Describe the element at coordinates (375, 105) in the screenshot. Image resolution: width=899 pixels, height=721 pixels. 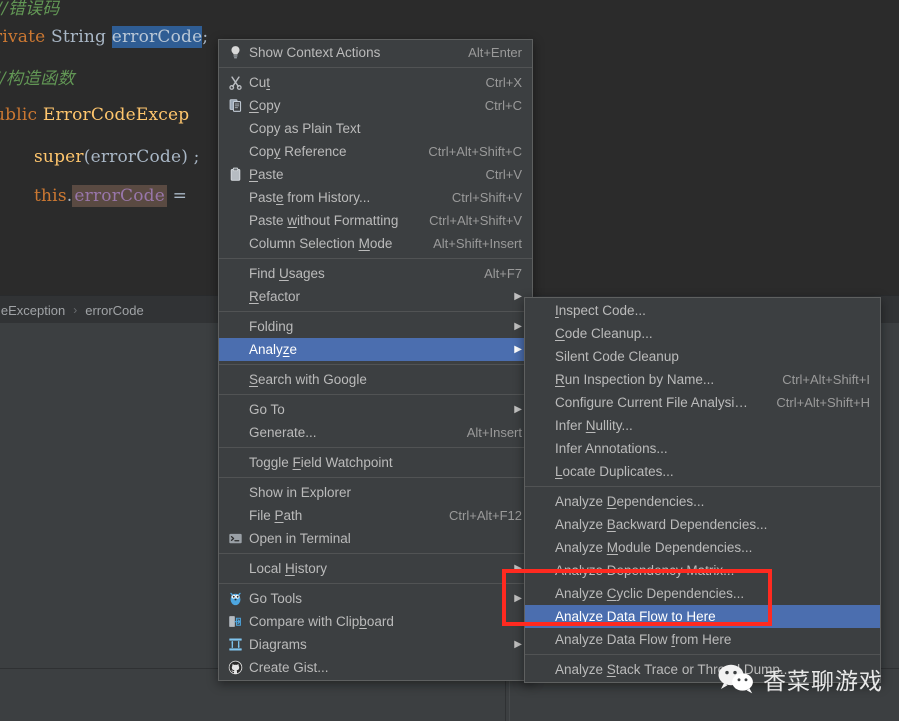
I see `ctx-copy: Copy Ctrl+C` at that location.